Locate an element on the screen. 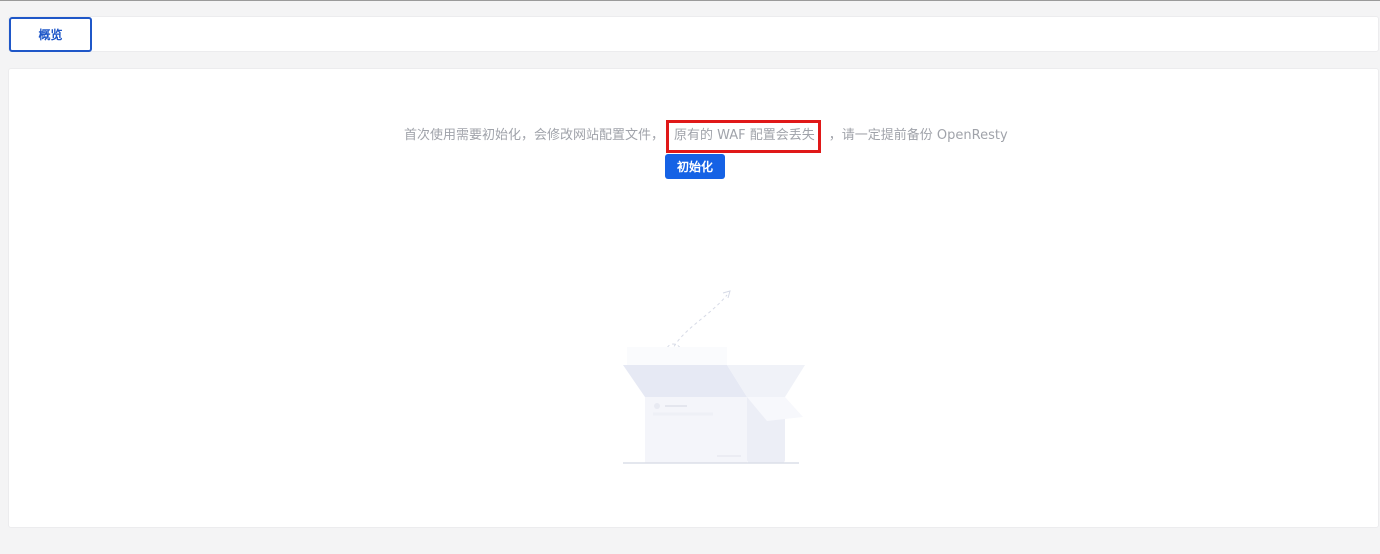 The image size is (1380, 554). notice-highlight-box: 原有的 WAF 配置会丢失 is located at coordinates (743, 136).